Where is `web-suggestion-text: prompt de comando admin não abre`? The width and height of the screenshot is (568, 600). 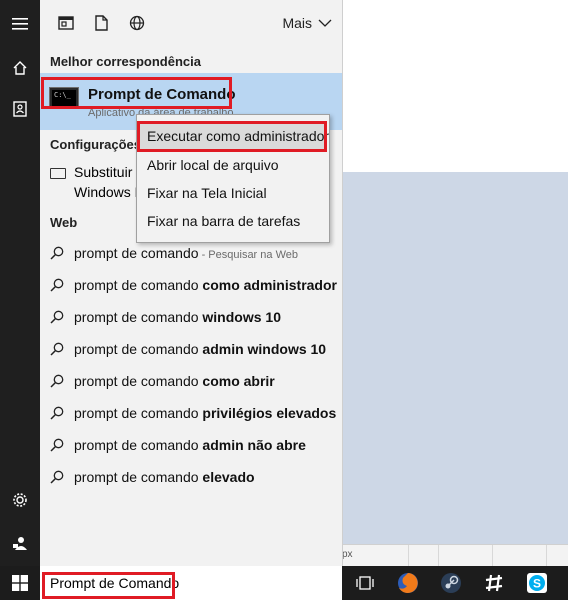
web-suggestion-text: prompt de comando admin não abre is located at coordinates (190, 445).